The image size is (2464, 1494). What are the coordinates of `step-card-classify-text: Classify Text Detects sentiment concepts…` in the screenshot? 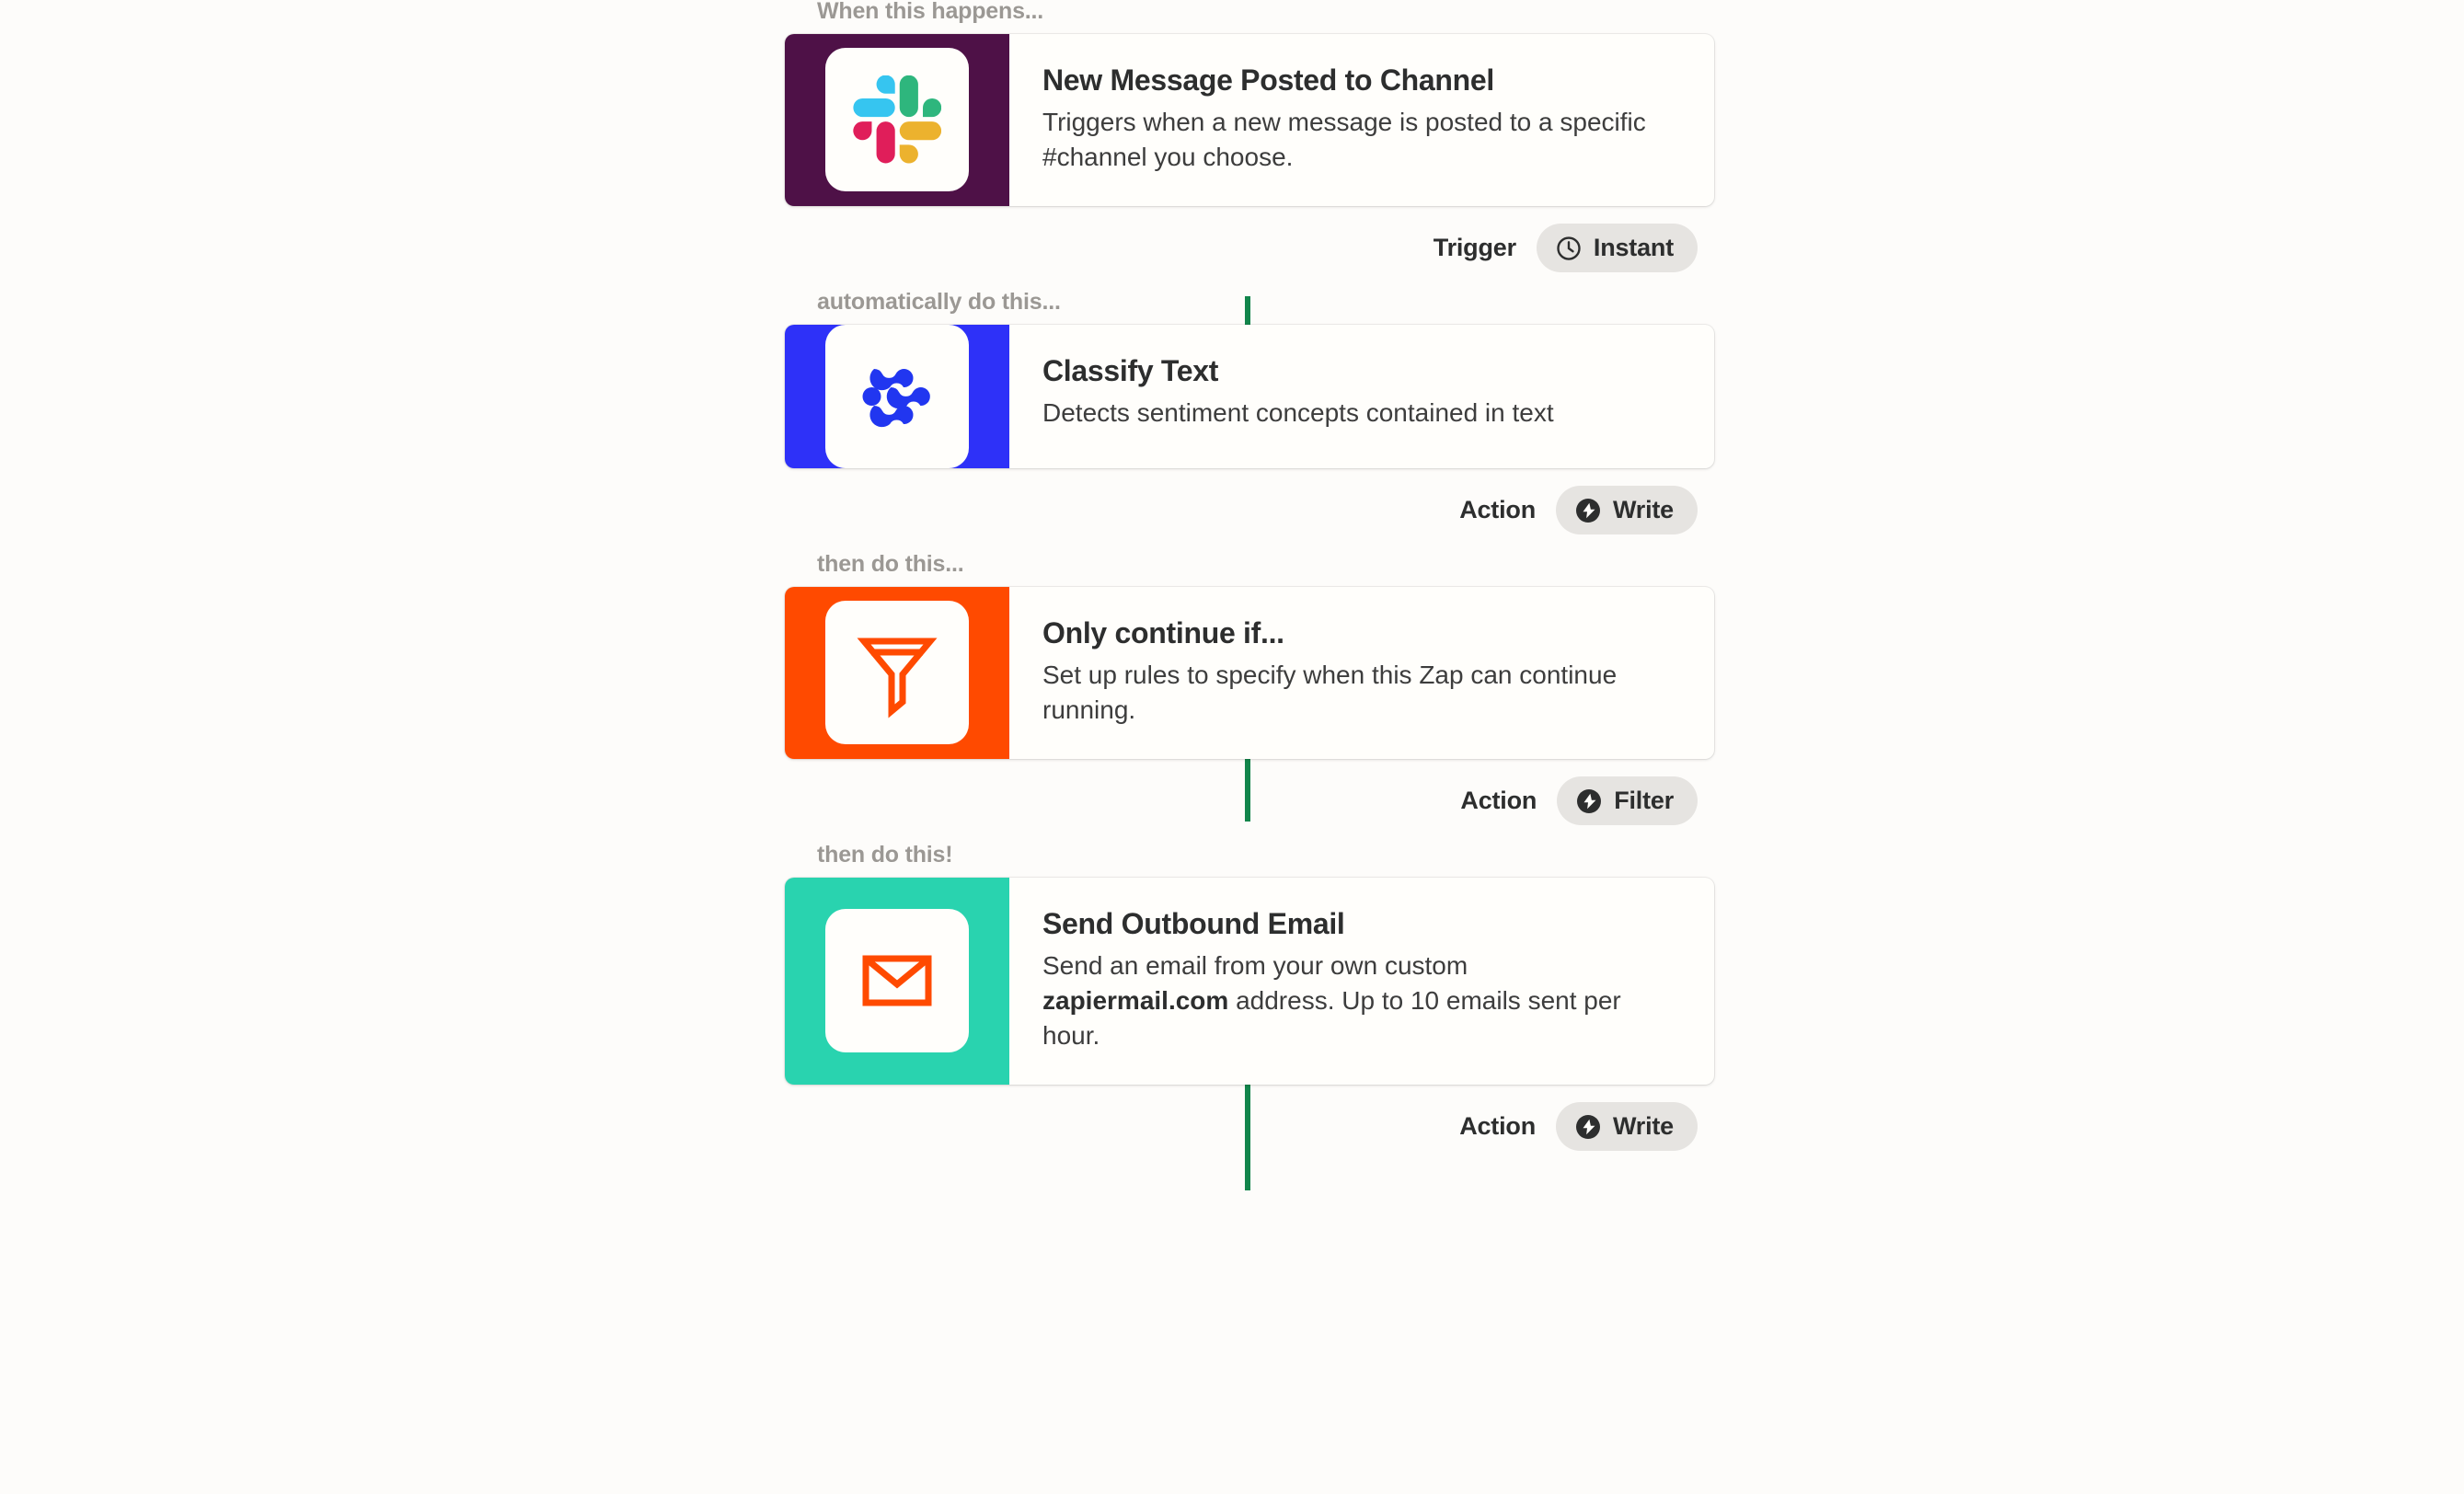 It's located at (1249, 396).